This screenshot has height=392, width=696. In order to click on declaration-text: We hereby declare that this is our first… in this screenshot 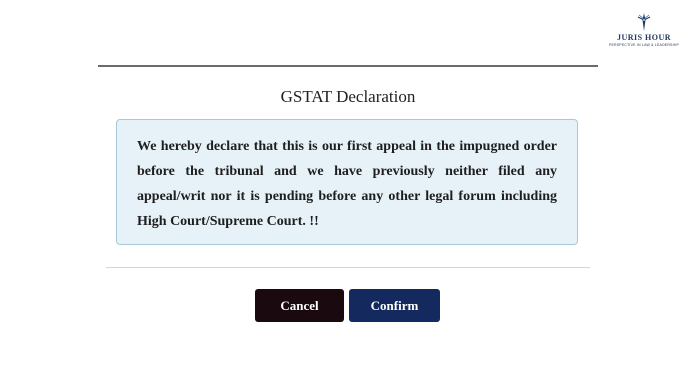, I will do `click(347, 184)`.